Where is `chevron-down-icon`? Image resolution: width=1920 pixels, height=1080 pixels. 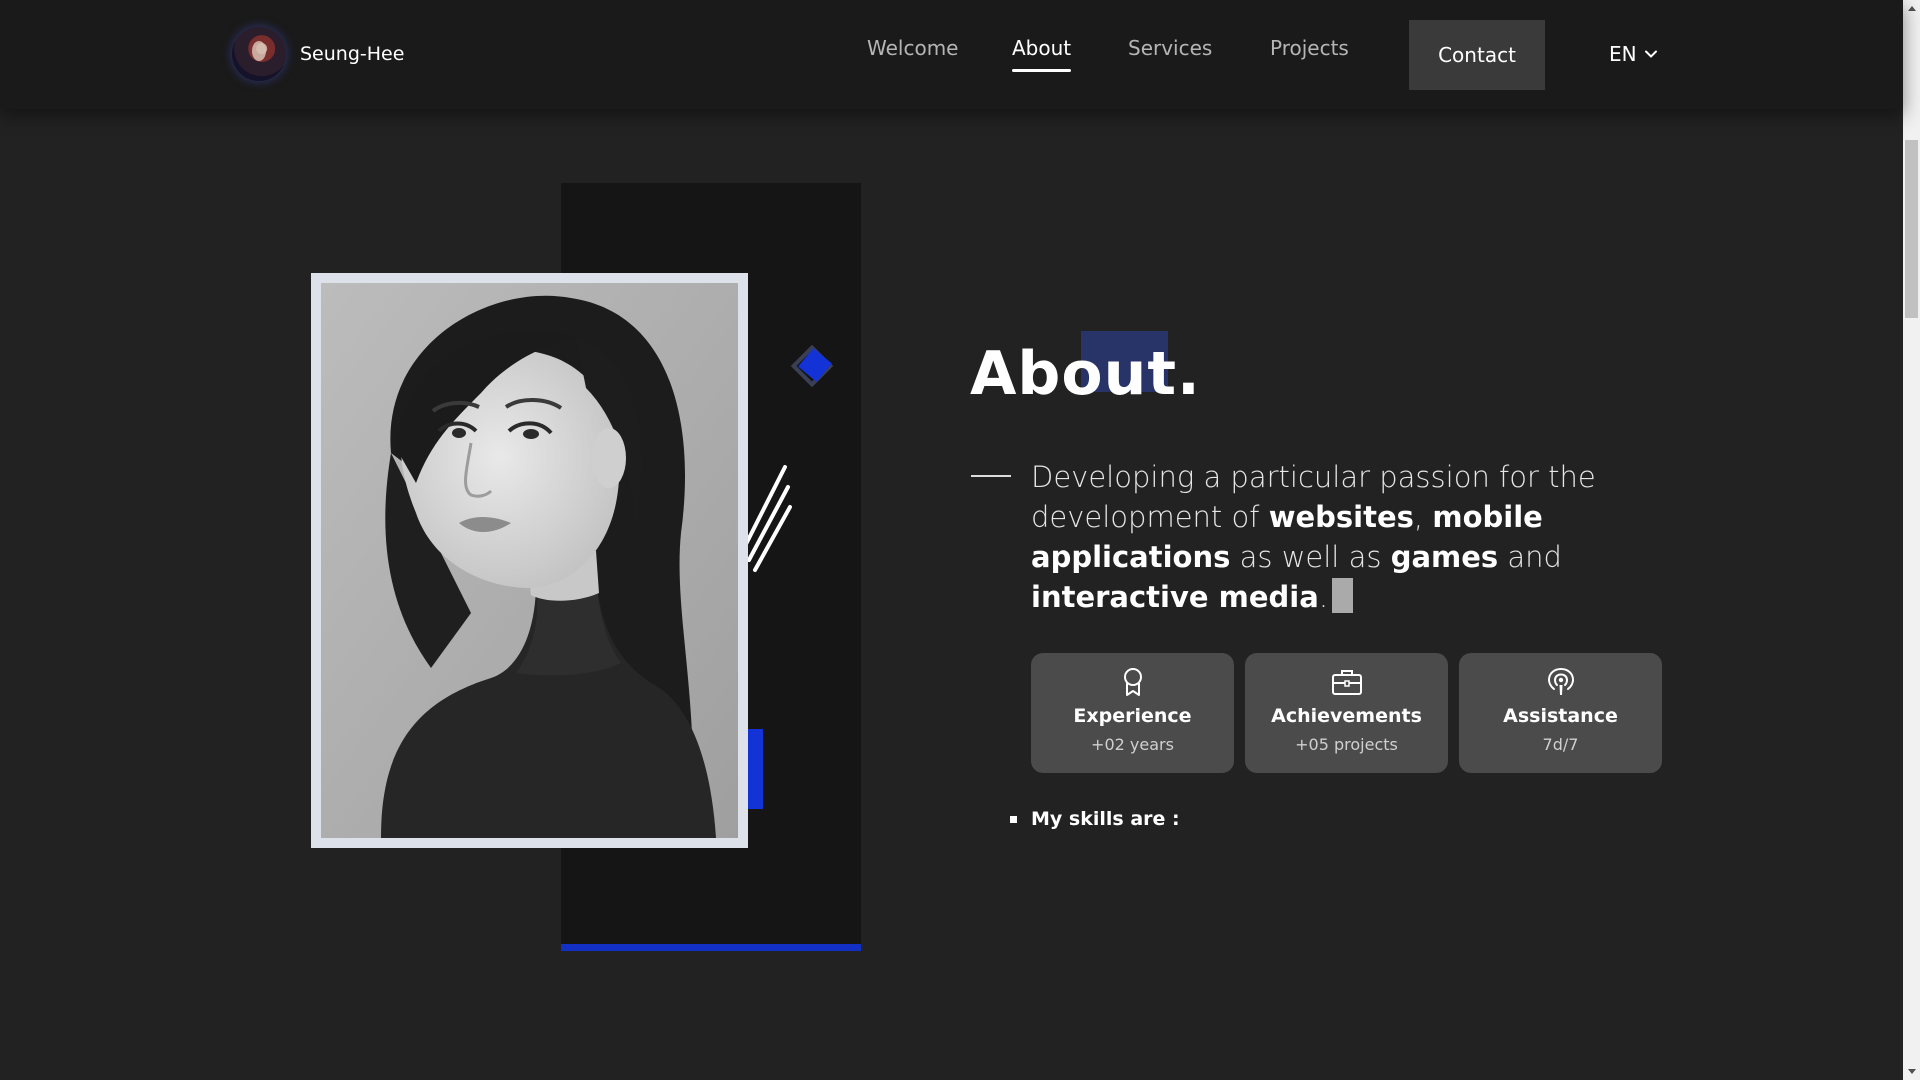
chevron-down-icon is located at coordinates (1650, 54).